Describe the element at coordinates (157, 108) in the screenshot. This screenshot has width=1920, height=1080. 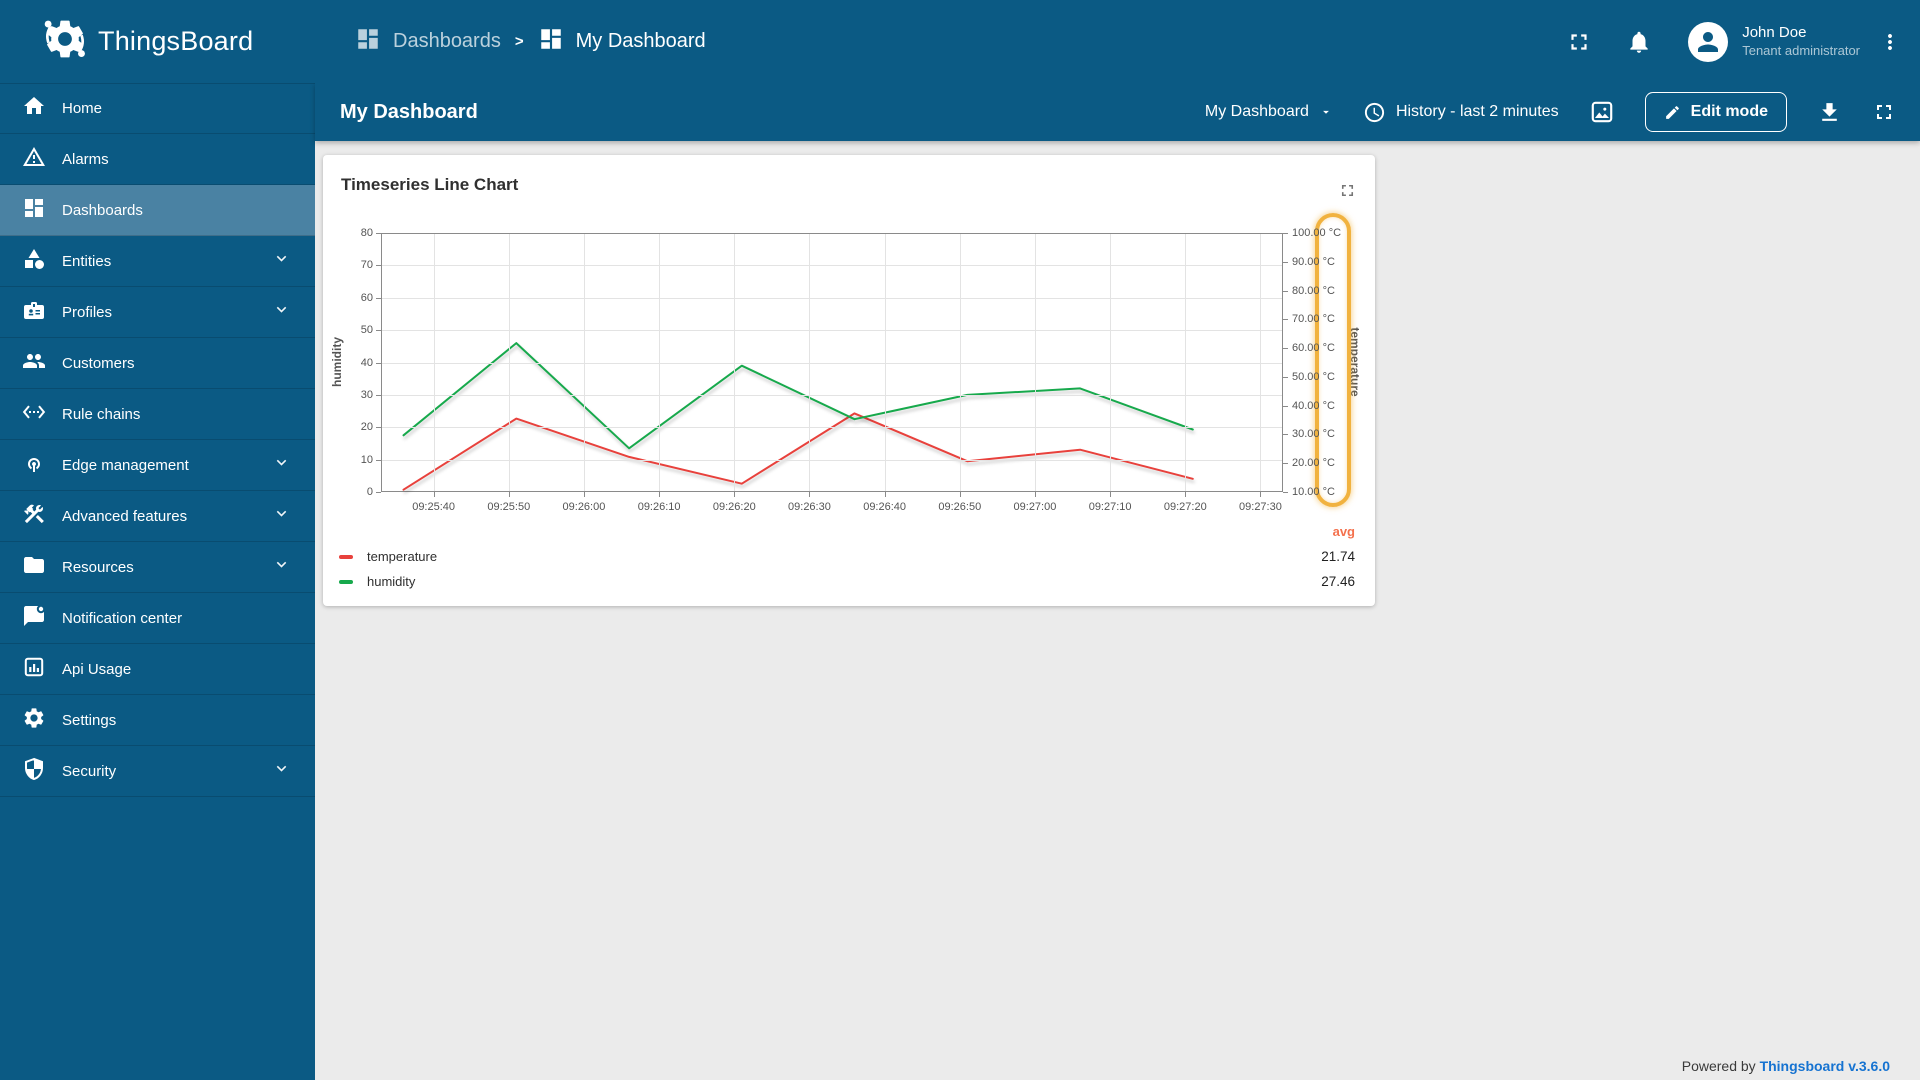
I see `sidebar-item-home: Home` at that location.